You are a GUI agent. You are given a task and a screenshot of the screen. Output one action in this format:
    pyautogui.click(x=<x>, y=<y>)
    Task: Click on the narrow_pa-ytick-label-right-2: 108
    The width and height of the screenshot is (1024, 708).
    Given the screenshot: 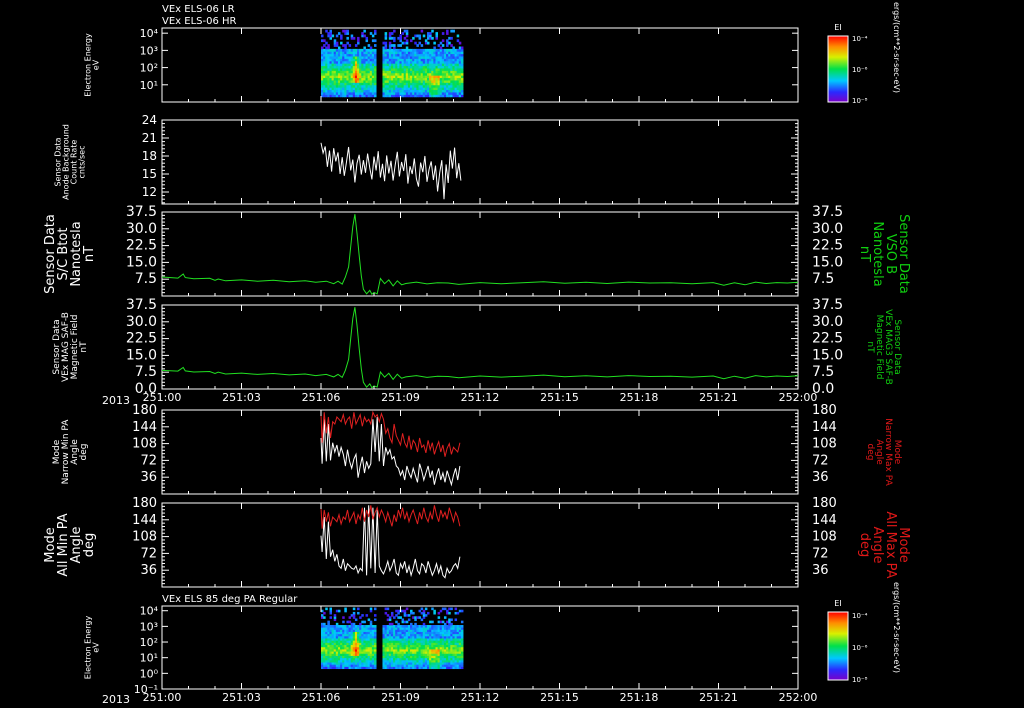 What is the action you would take?
    pyautogui.click(x=824, y=444)
    